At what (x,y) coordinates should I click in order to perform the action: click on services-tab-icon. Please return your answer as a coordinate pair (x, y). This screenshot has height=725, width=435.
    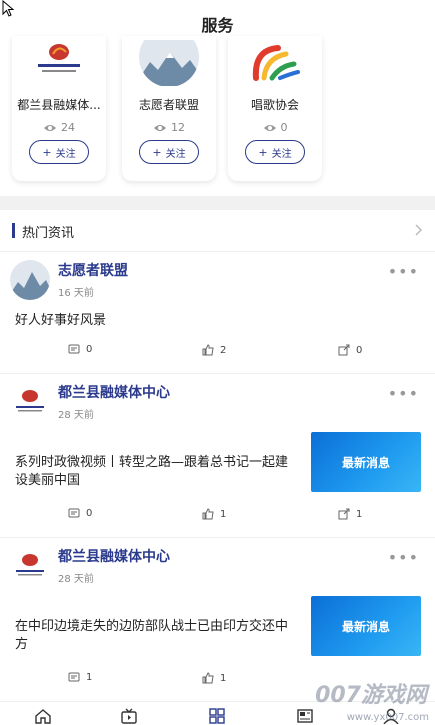
    Looking at the image, I should click on (217, 716).